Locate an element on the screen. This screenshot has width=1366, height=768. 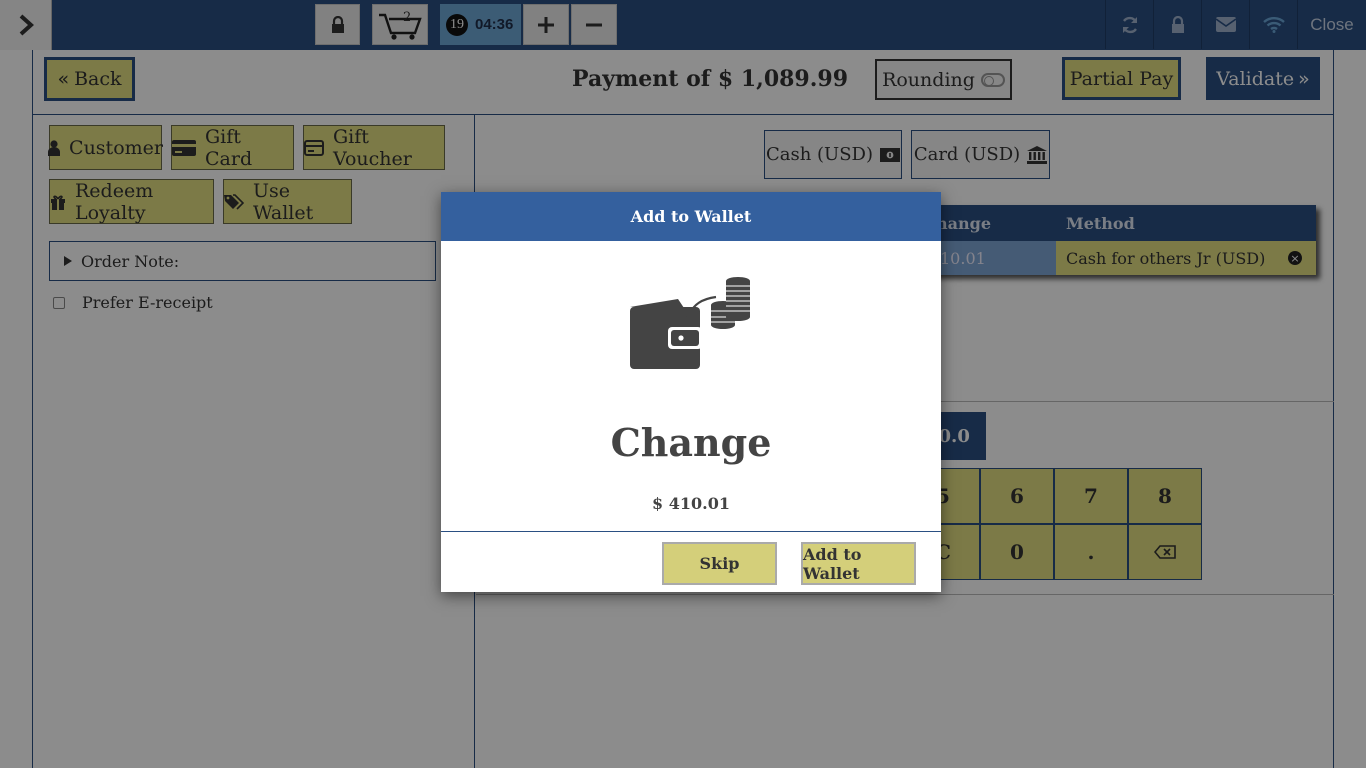
change-heading: Change is located at coordinates (691, 442).